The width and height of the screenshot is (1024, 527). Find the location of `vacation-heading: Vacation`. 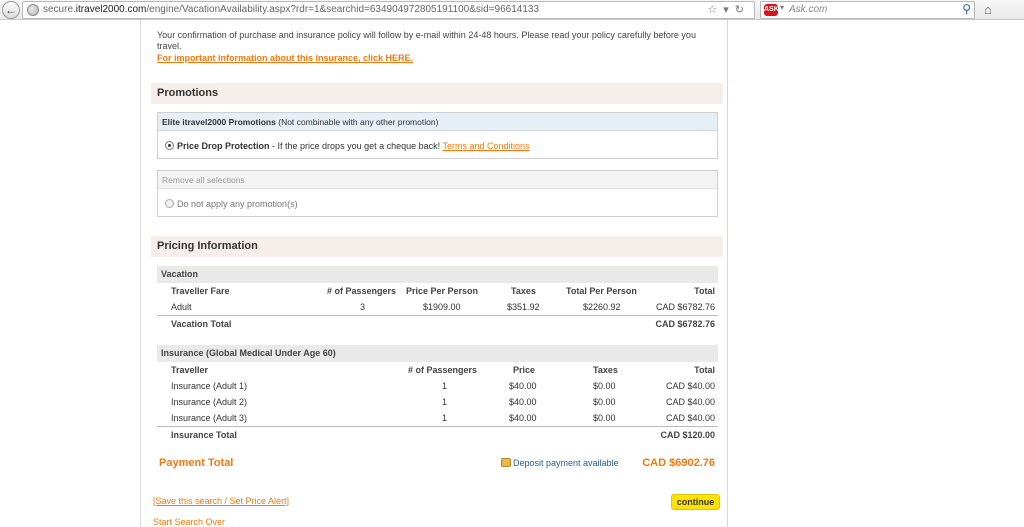

vacation-heading: Vacation is located at coordinates (437, 274).